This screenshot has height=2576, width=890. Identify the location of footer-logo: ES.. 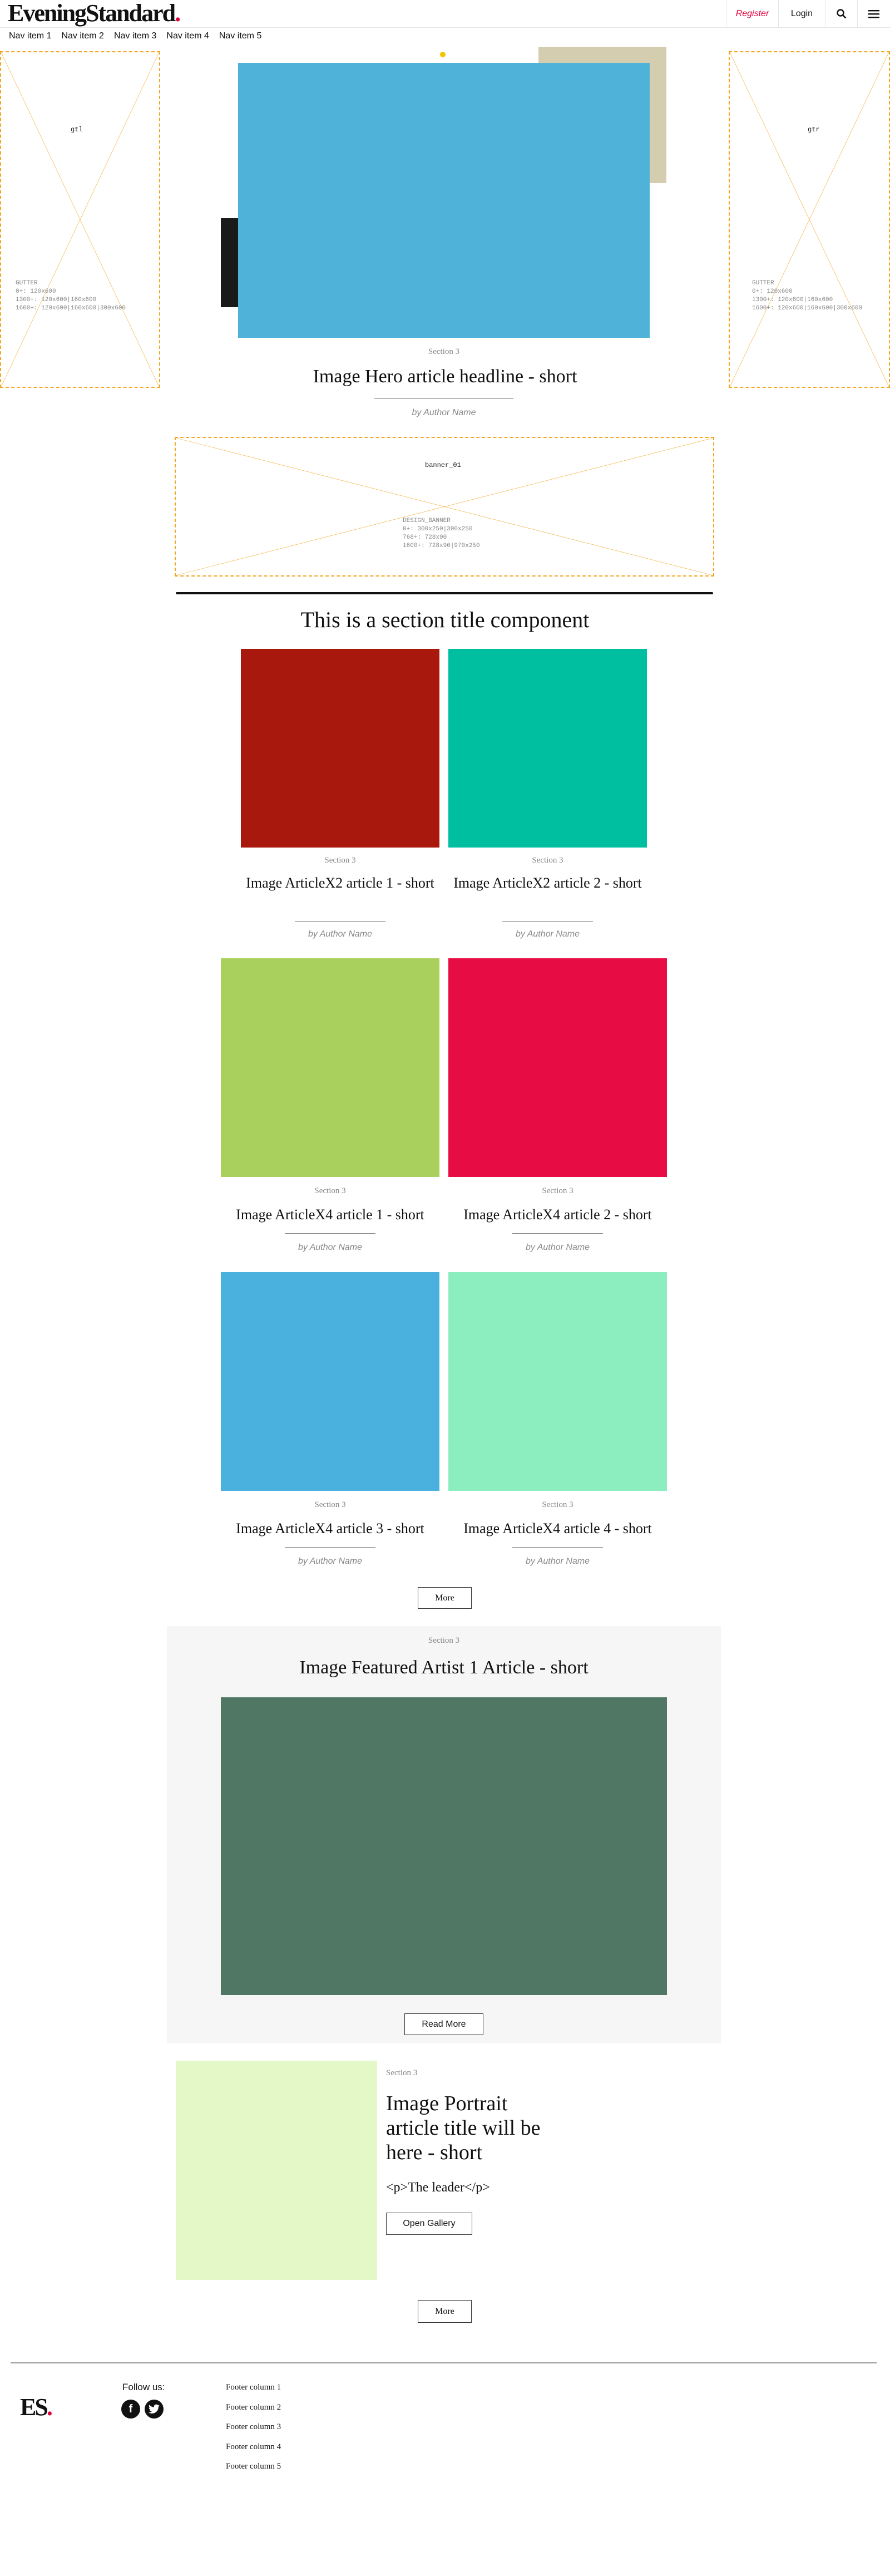
(36, 2407).